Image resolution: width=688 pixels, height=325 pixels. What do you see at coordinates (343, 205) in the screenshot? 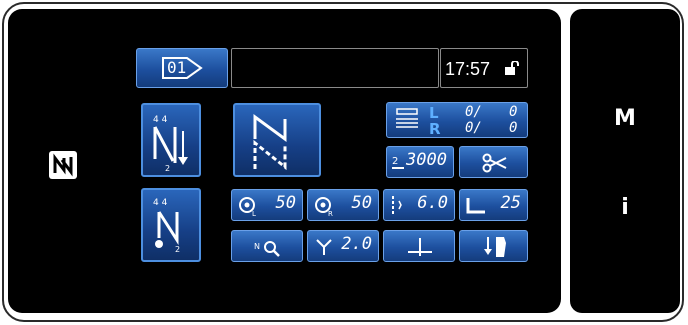
I see `right-tension-button: R 50` at bounding box center [343, 205].